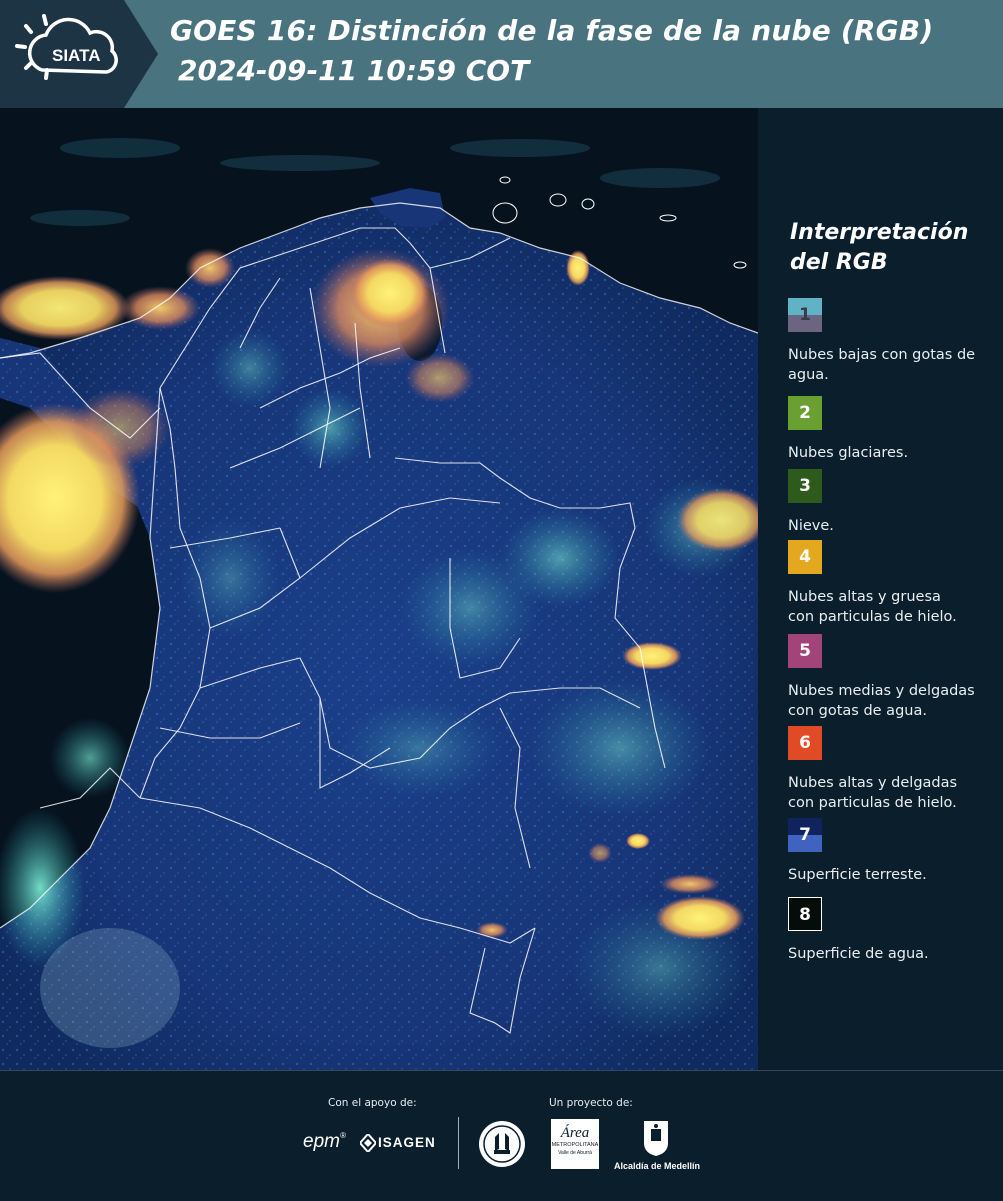 This screenshot has width=1003, height=1201. Describe the element at coordinates (324, 1141) in the screenshot. I see `epm-logo: epm®` at that location.